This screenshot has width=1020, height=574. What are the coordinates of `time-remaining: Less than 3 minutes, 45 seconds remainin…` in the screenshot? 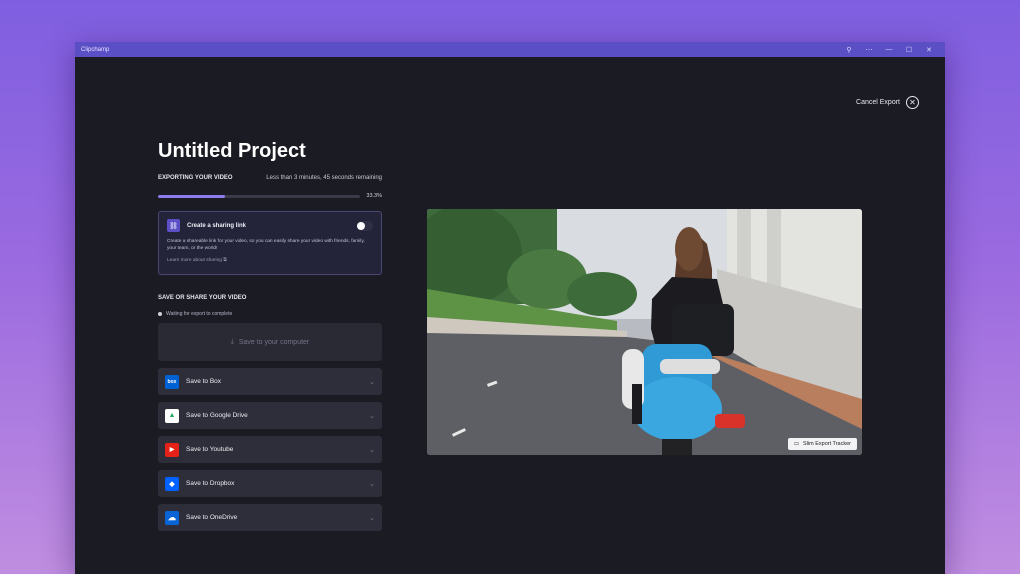 It's located at (324, 178).